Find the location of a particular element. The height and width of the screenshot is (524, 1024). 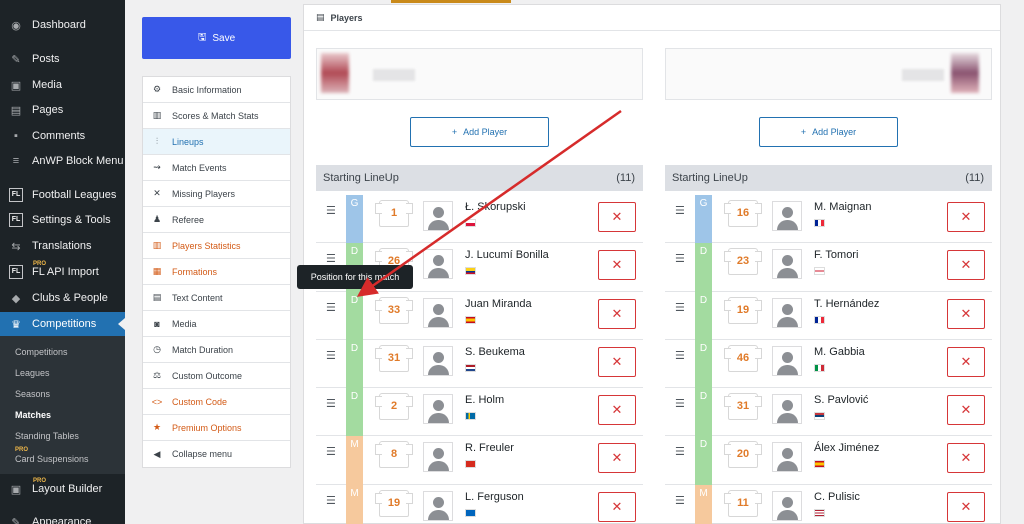

wp-menu-comments: ▪ Comments is located at coordinates (62, 136).